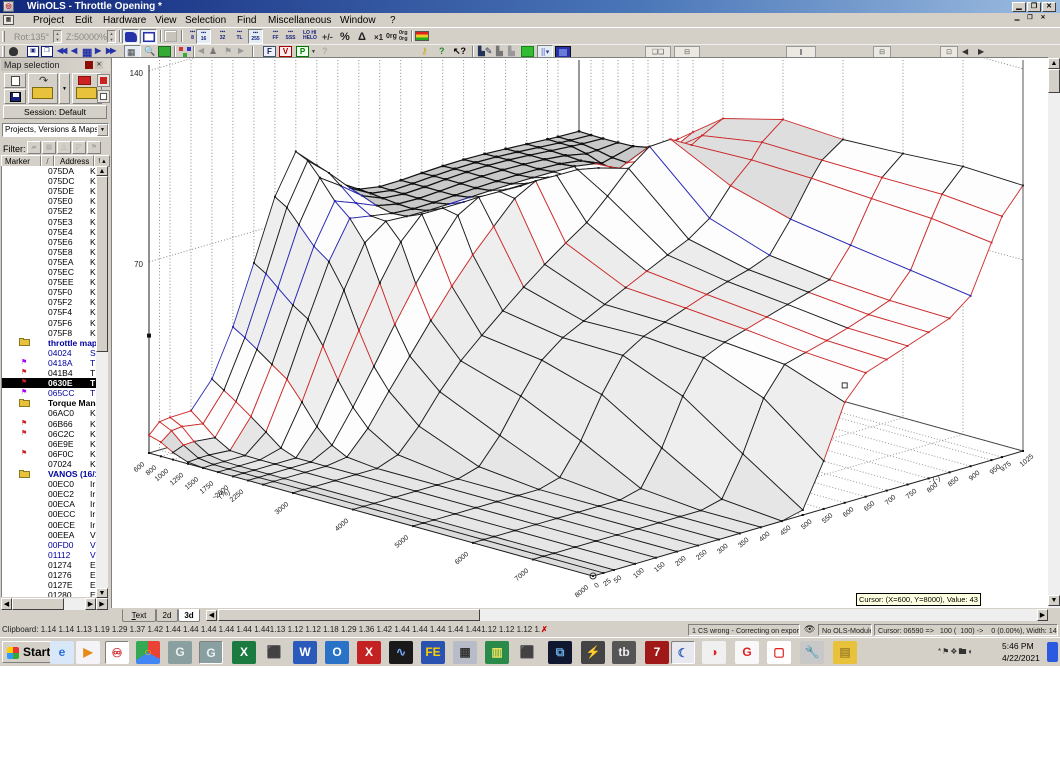 Image resolution: width=1060 pixels, height=763 pixels. Describe the element at coordinates (765, 537) in the screenshot. I see `svg-text: 400` at that location.